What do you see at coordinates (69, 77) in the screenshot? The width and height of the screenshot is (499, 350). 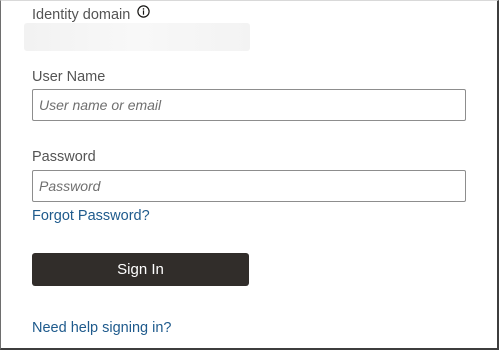 I see `username-label: User Name` at bounding box center [69, 77].